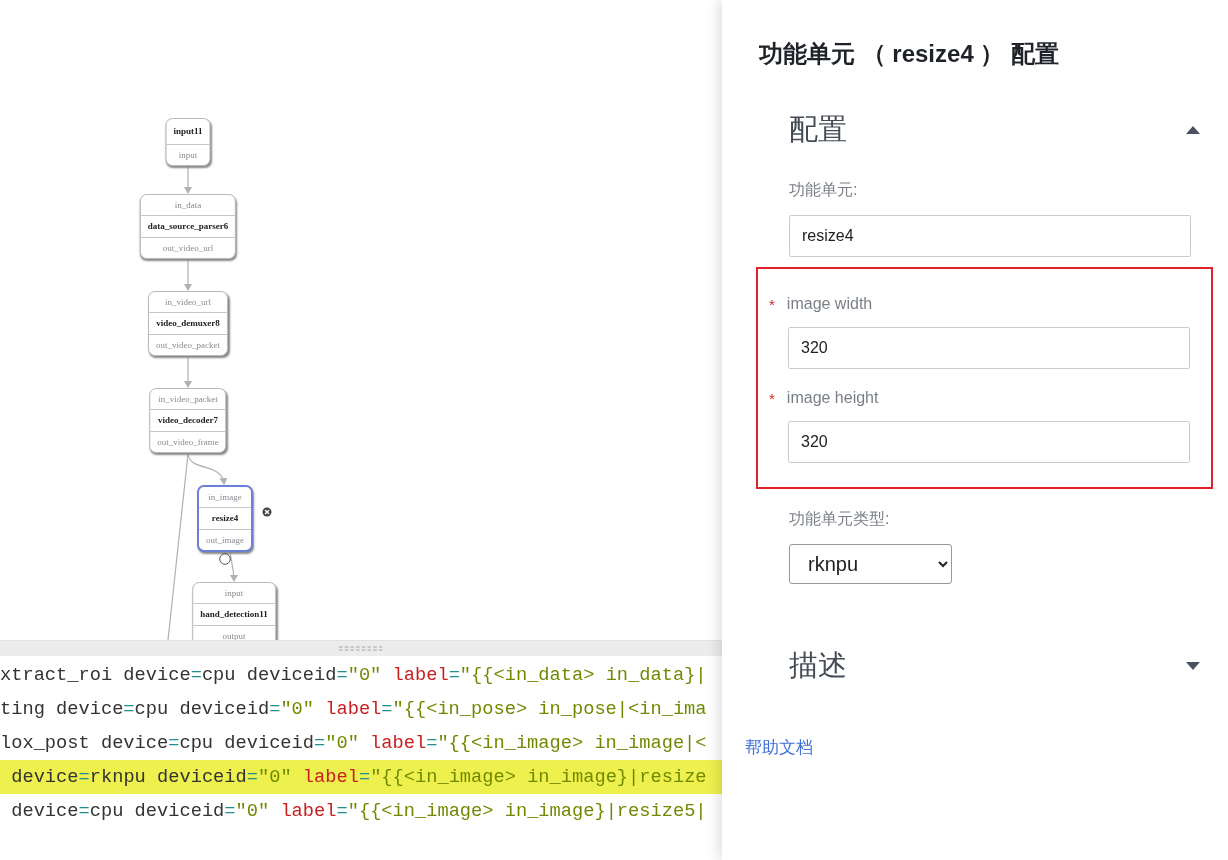 The image size is (1228, 860). I want to click on field-label: 功能单元类型:, so click(839, 519).